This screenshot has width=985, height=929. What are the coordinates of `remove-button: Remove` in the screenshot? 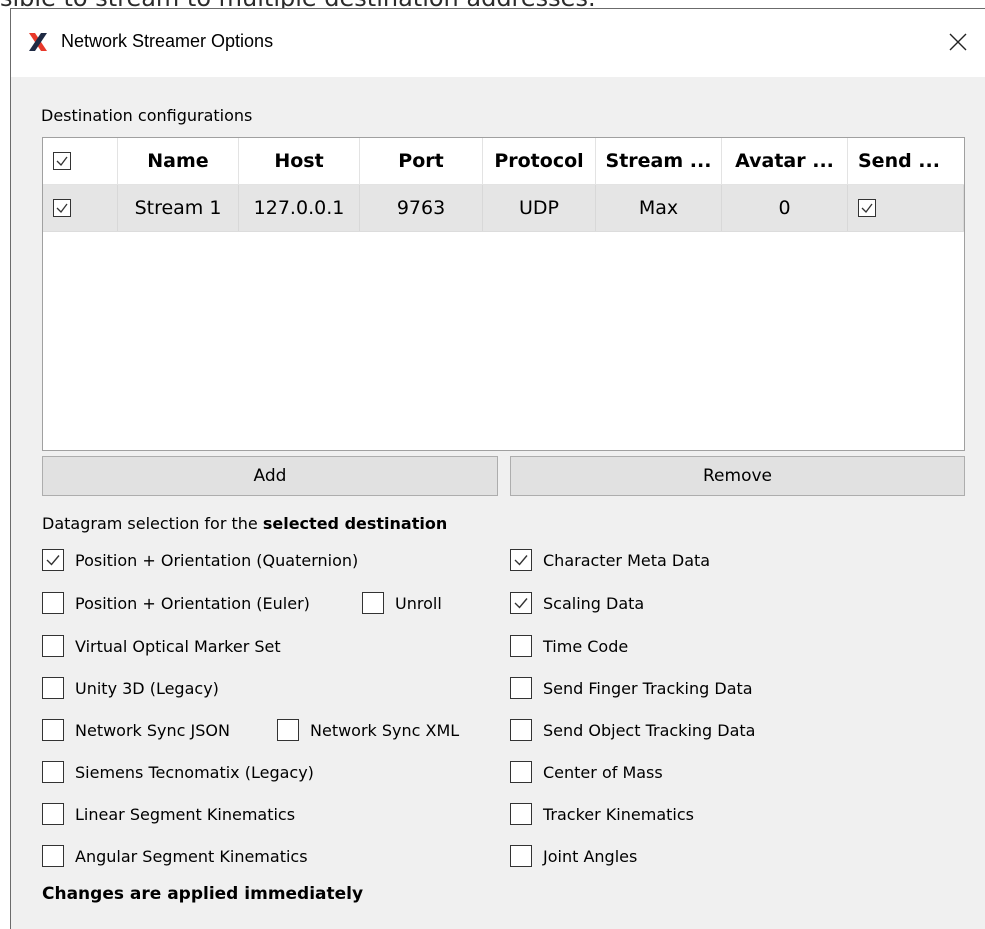 It's located at (737, 476).